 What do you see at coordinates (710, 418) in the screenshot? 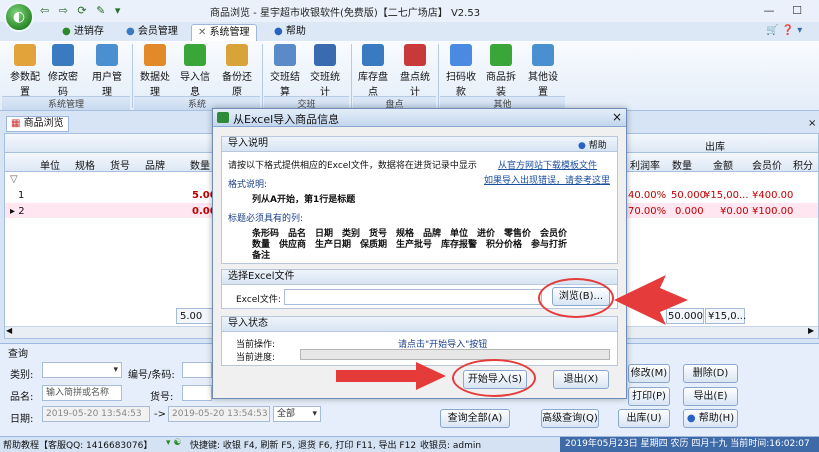
I see `help-button: ● 帮助(H)` at bounding box center [710, 418].